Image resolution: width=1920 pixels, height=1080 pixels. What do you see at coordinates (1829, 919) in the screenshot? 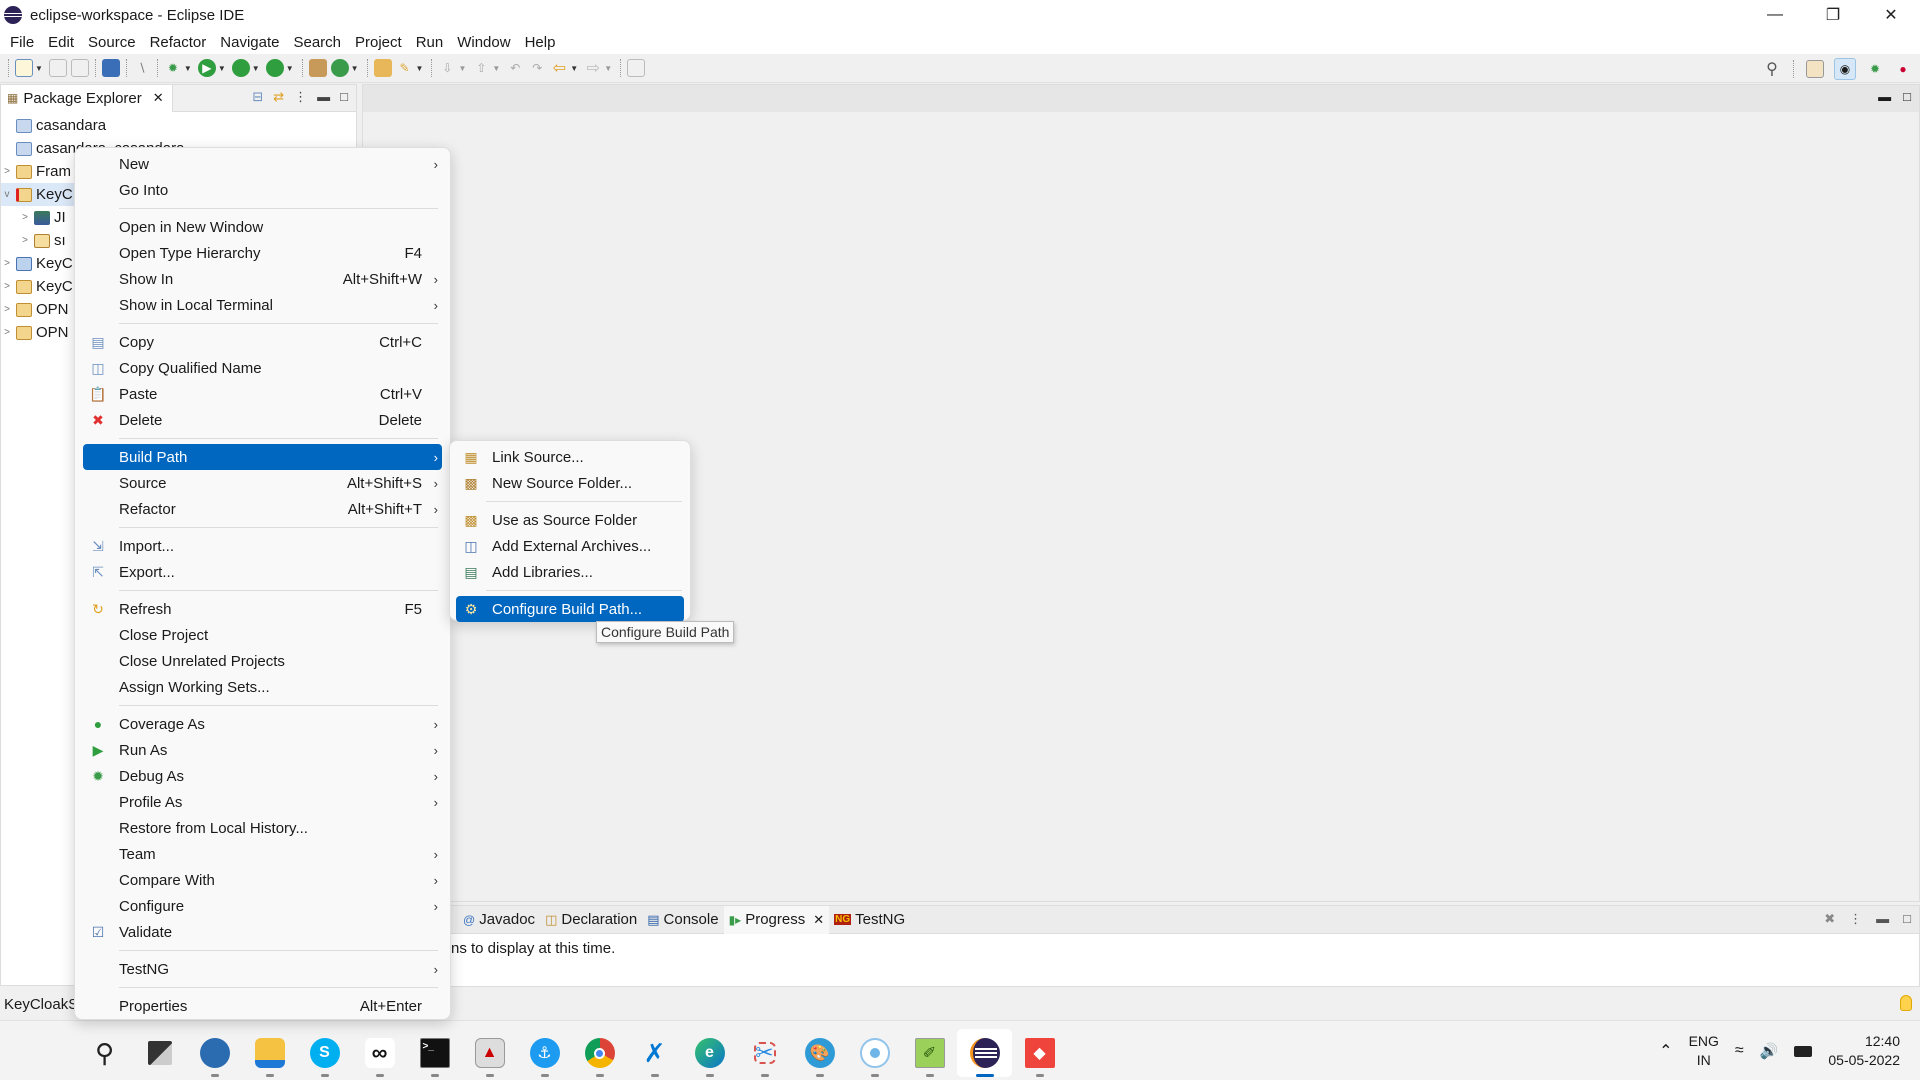
I see `remove-all-finished-icon: ✖` at bounding box center [1829, 919].